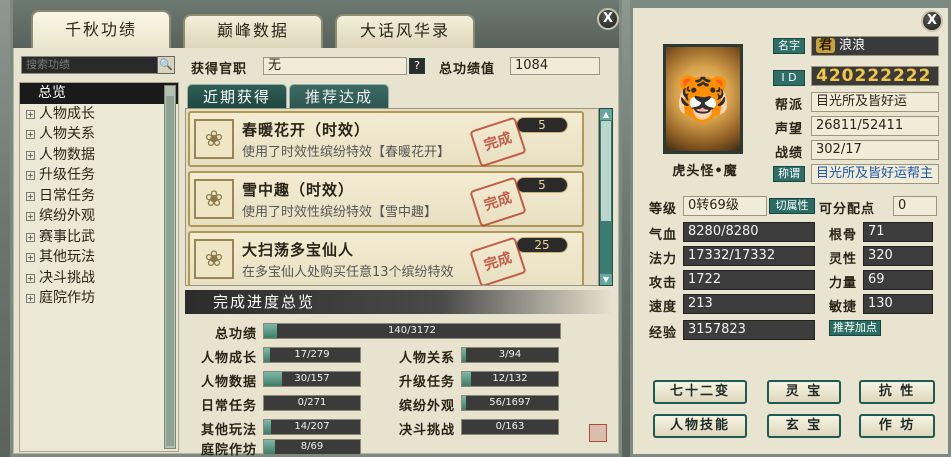  Describe the element at coordinates (897, 392) in the screenshot. I see `resistance-button: 抗 性` at that location.